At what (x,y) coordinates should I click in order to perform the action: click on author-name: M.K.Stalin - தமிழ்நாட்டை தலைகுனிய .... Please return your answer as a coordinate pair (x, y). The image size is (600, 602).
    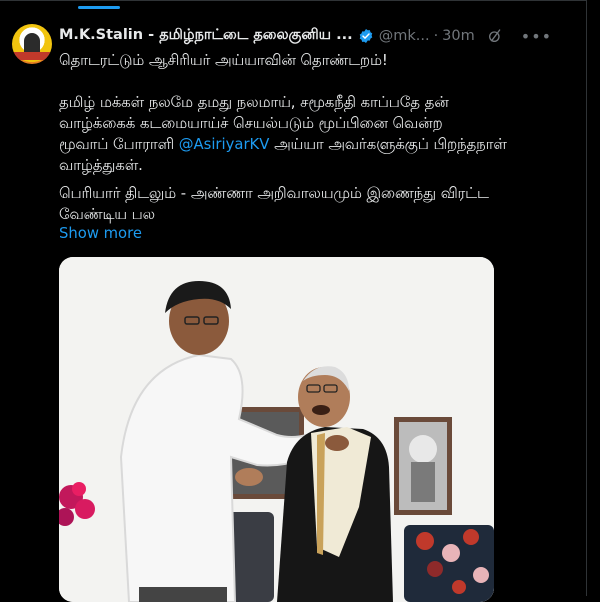
    Looking at the image, I should click on (206, 36).